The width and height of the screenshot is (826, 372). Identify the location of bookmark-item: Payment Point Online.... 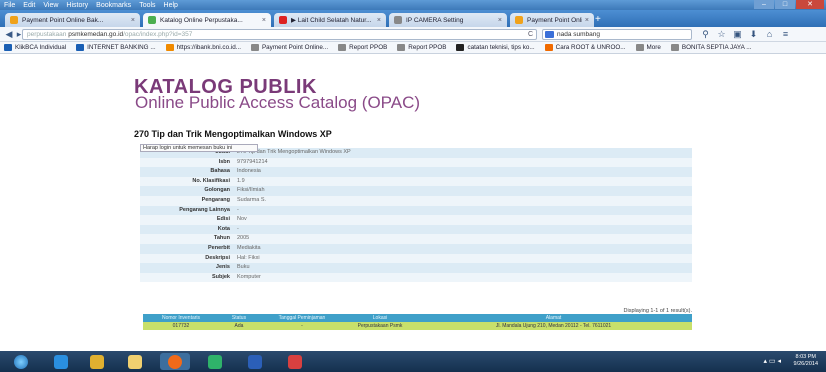
(289, 47).